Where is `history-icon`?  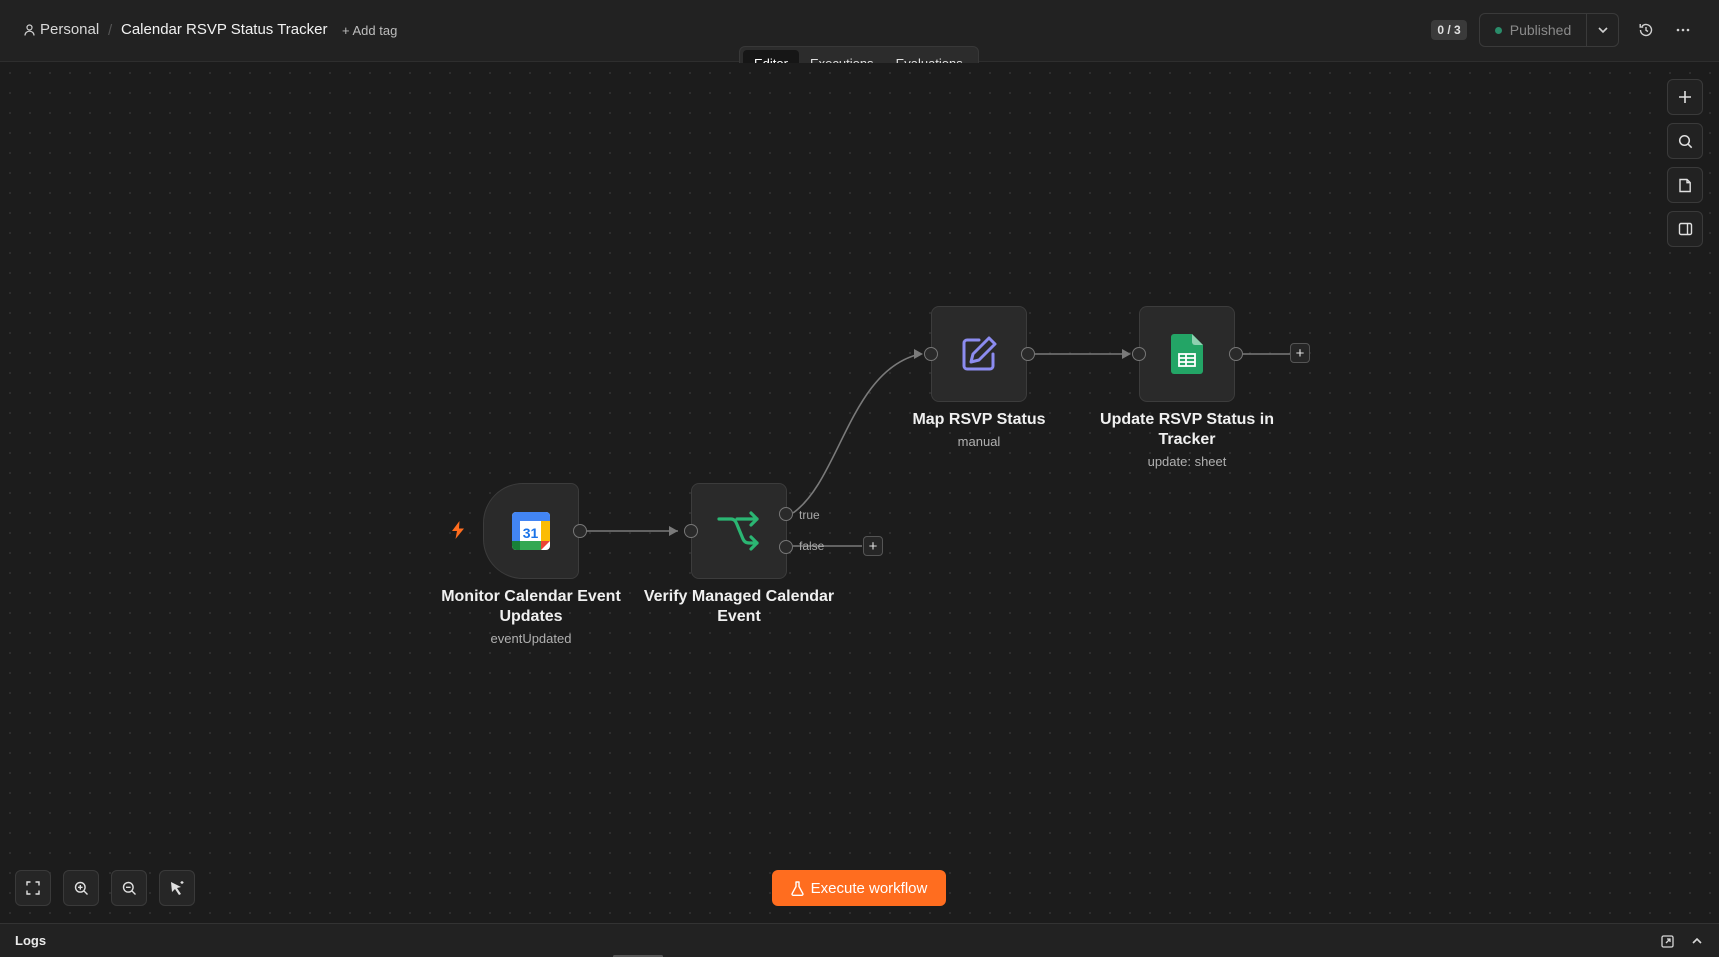 history-icon is located at coordinates (1646, 30).